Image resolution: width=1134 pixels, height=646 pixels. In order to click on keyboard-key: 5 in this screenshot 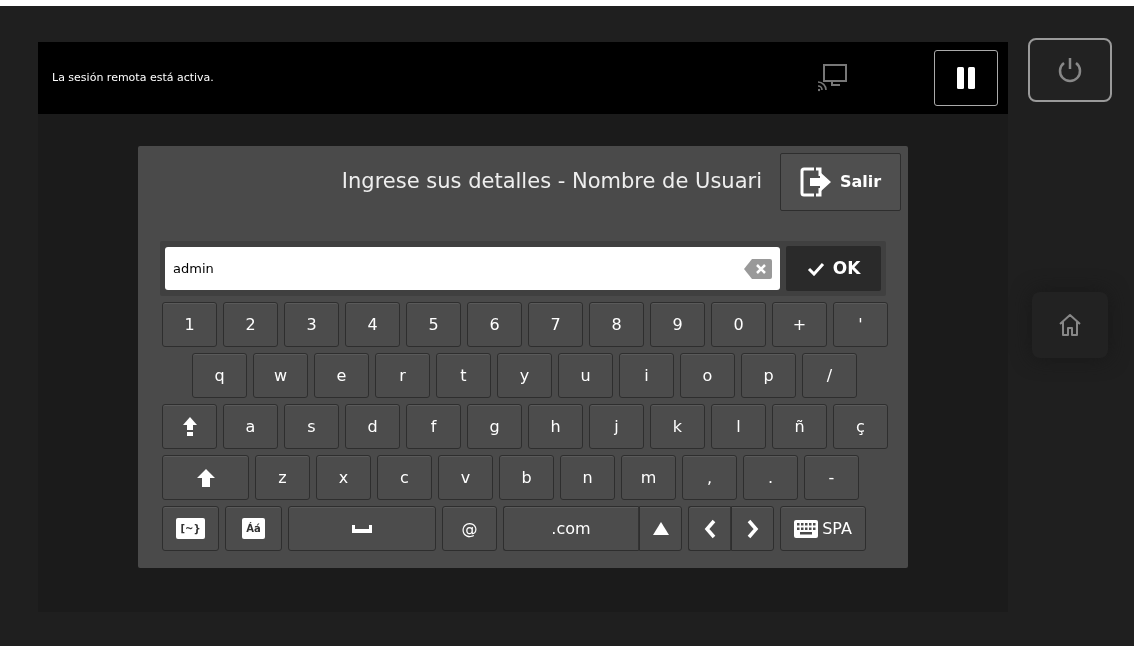, I will do `click(433, 324)`.